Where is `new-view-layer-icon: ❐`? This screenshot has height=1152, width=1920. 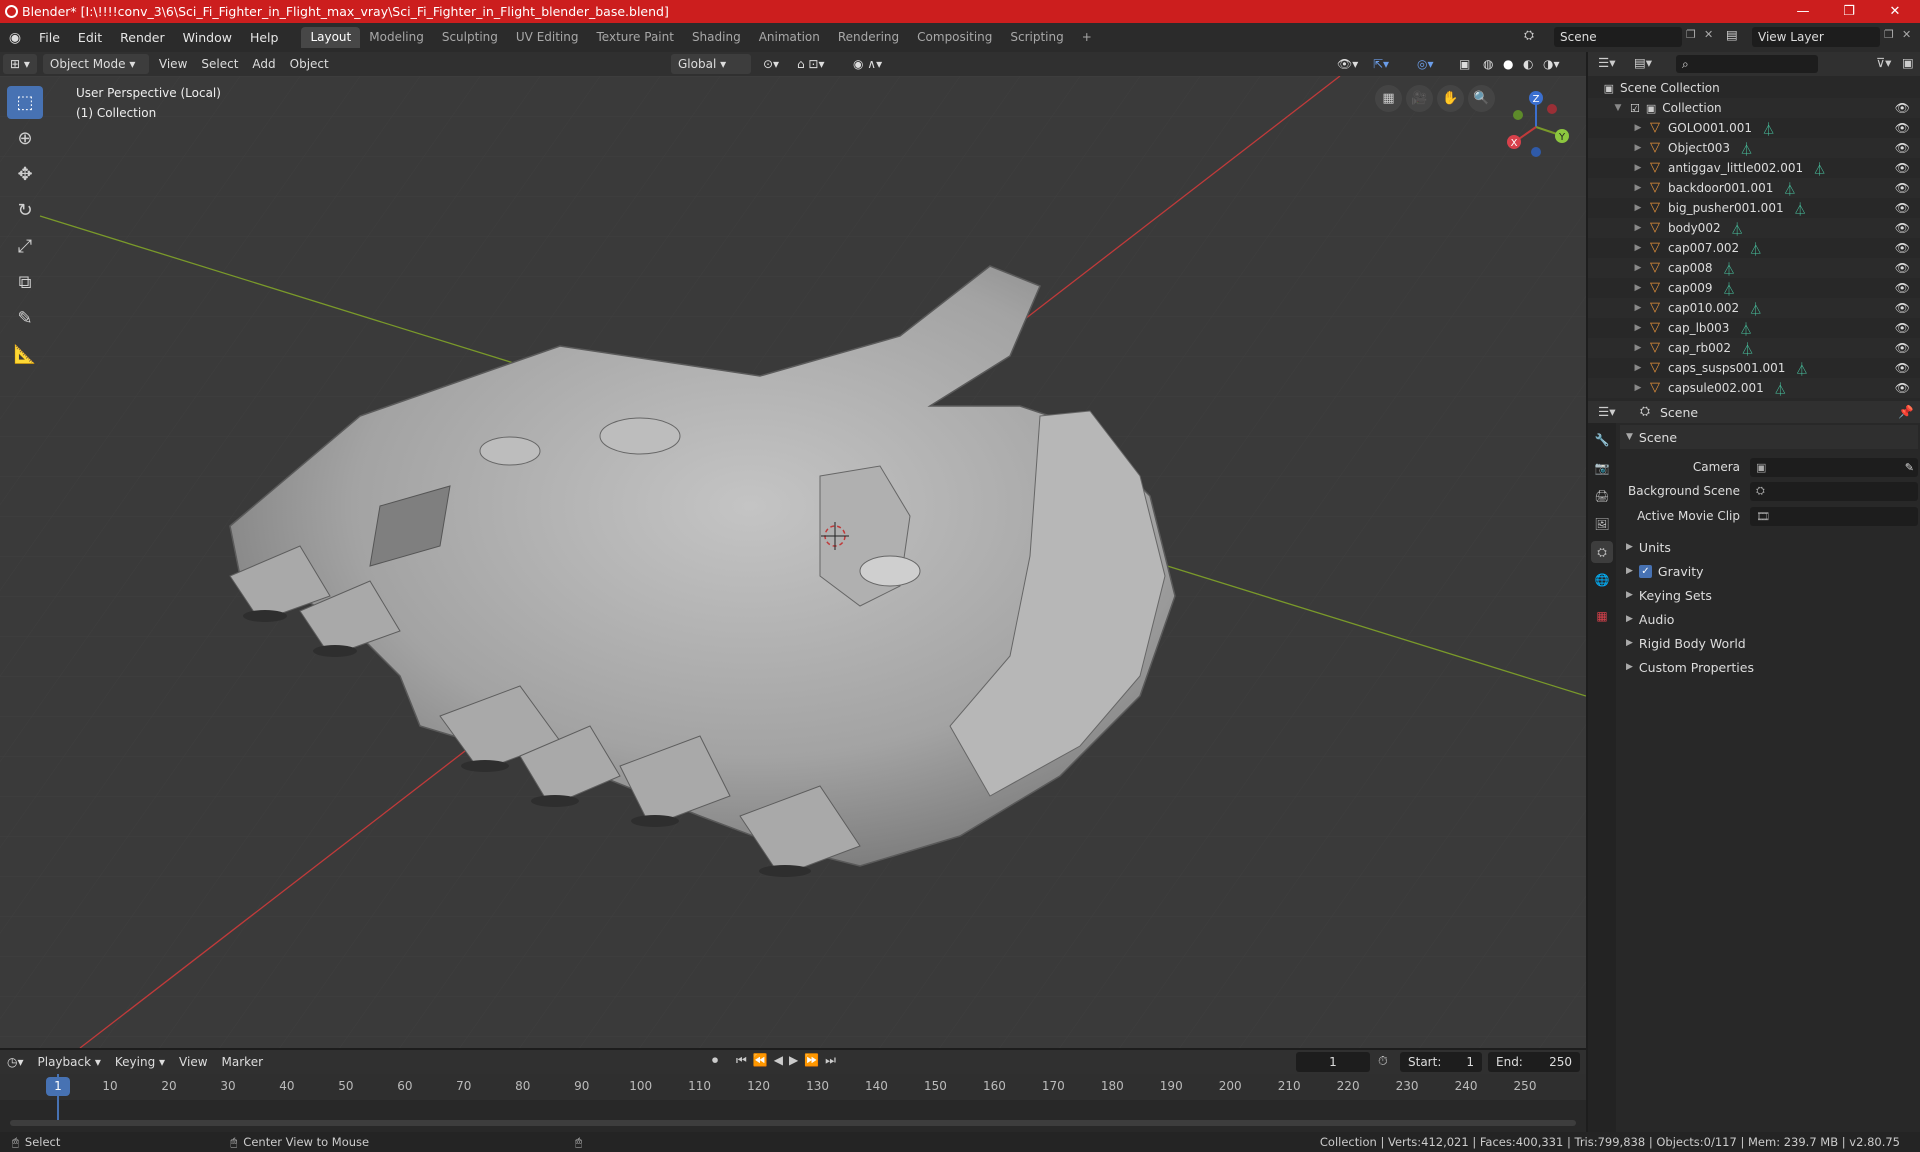 new-view-layer-icon: ❐ is located at coordinates (1889, 34).